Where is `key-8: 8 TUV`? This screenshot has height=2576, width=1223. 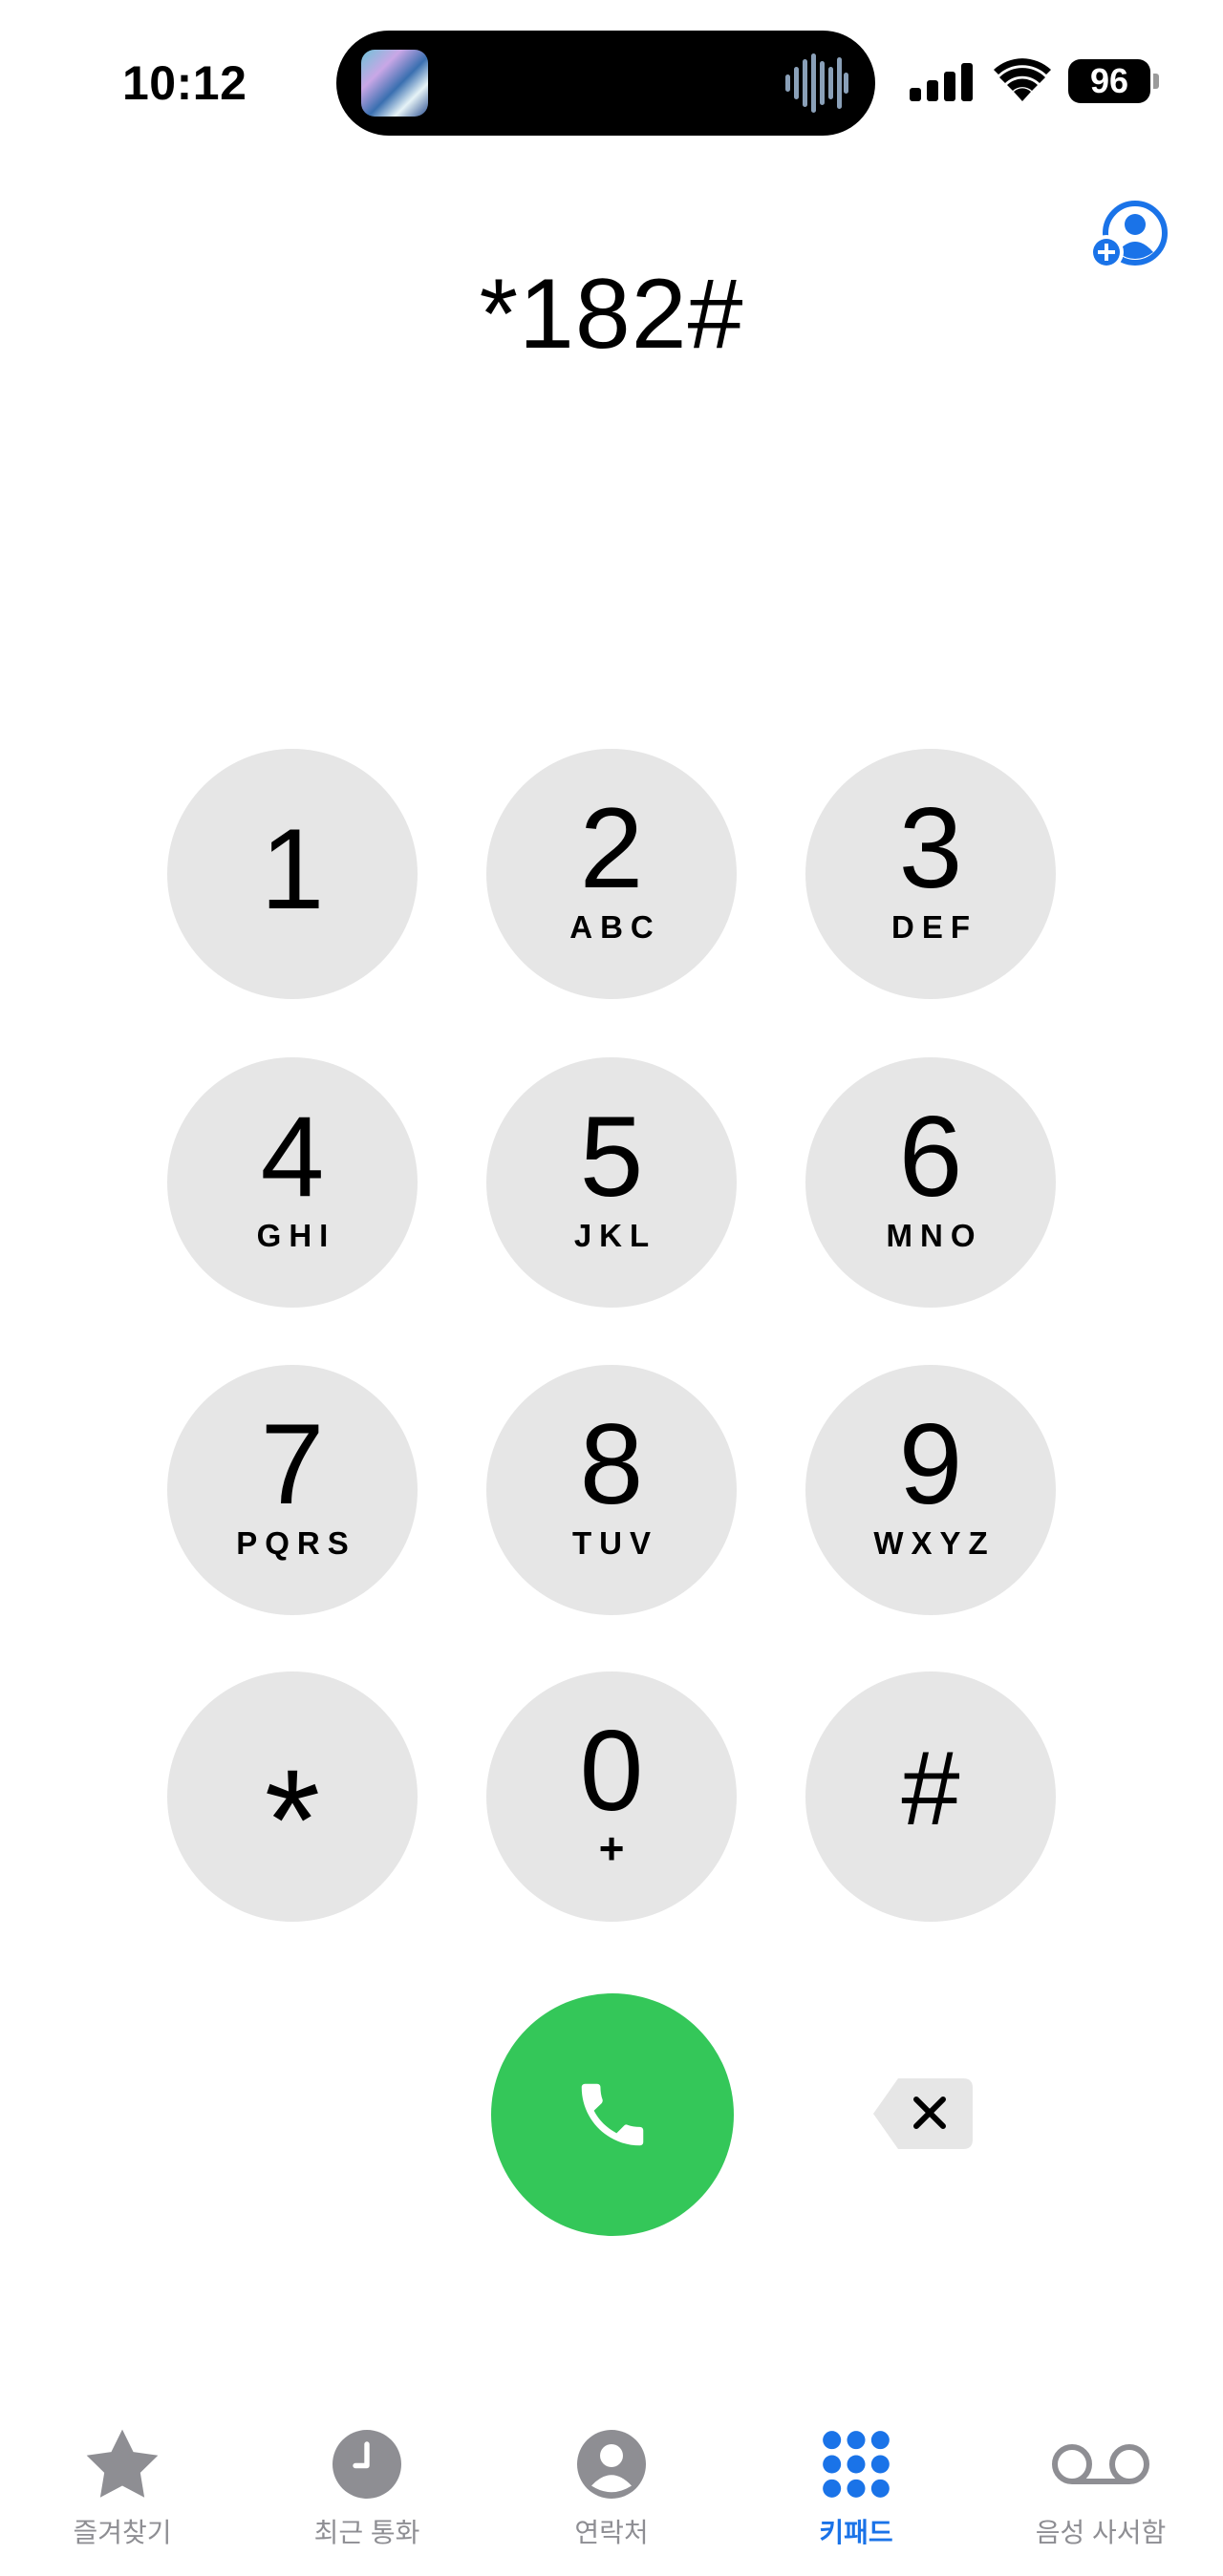 key-8: 8 TUV is located at coordinates (611, 1490).